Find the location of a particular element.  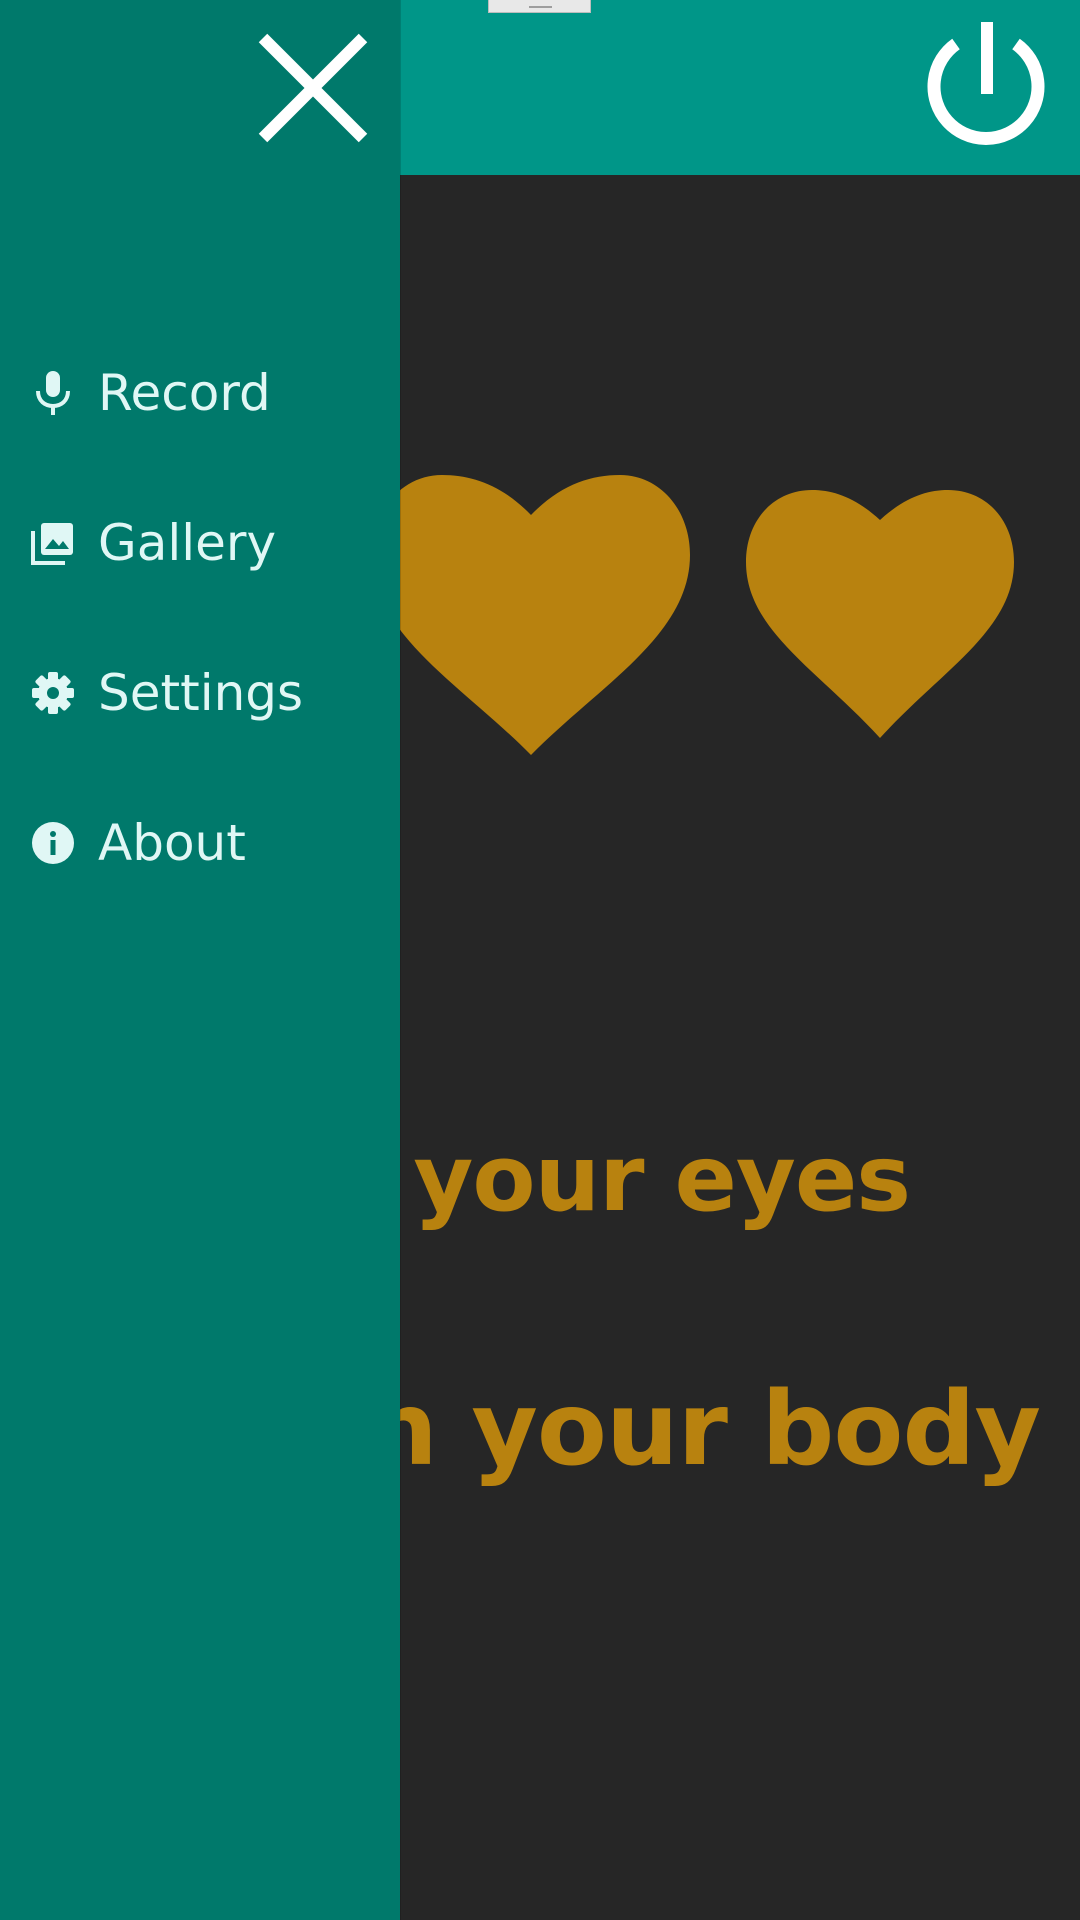

close-drawer-button is located at coordinates (313, 88).